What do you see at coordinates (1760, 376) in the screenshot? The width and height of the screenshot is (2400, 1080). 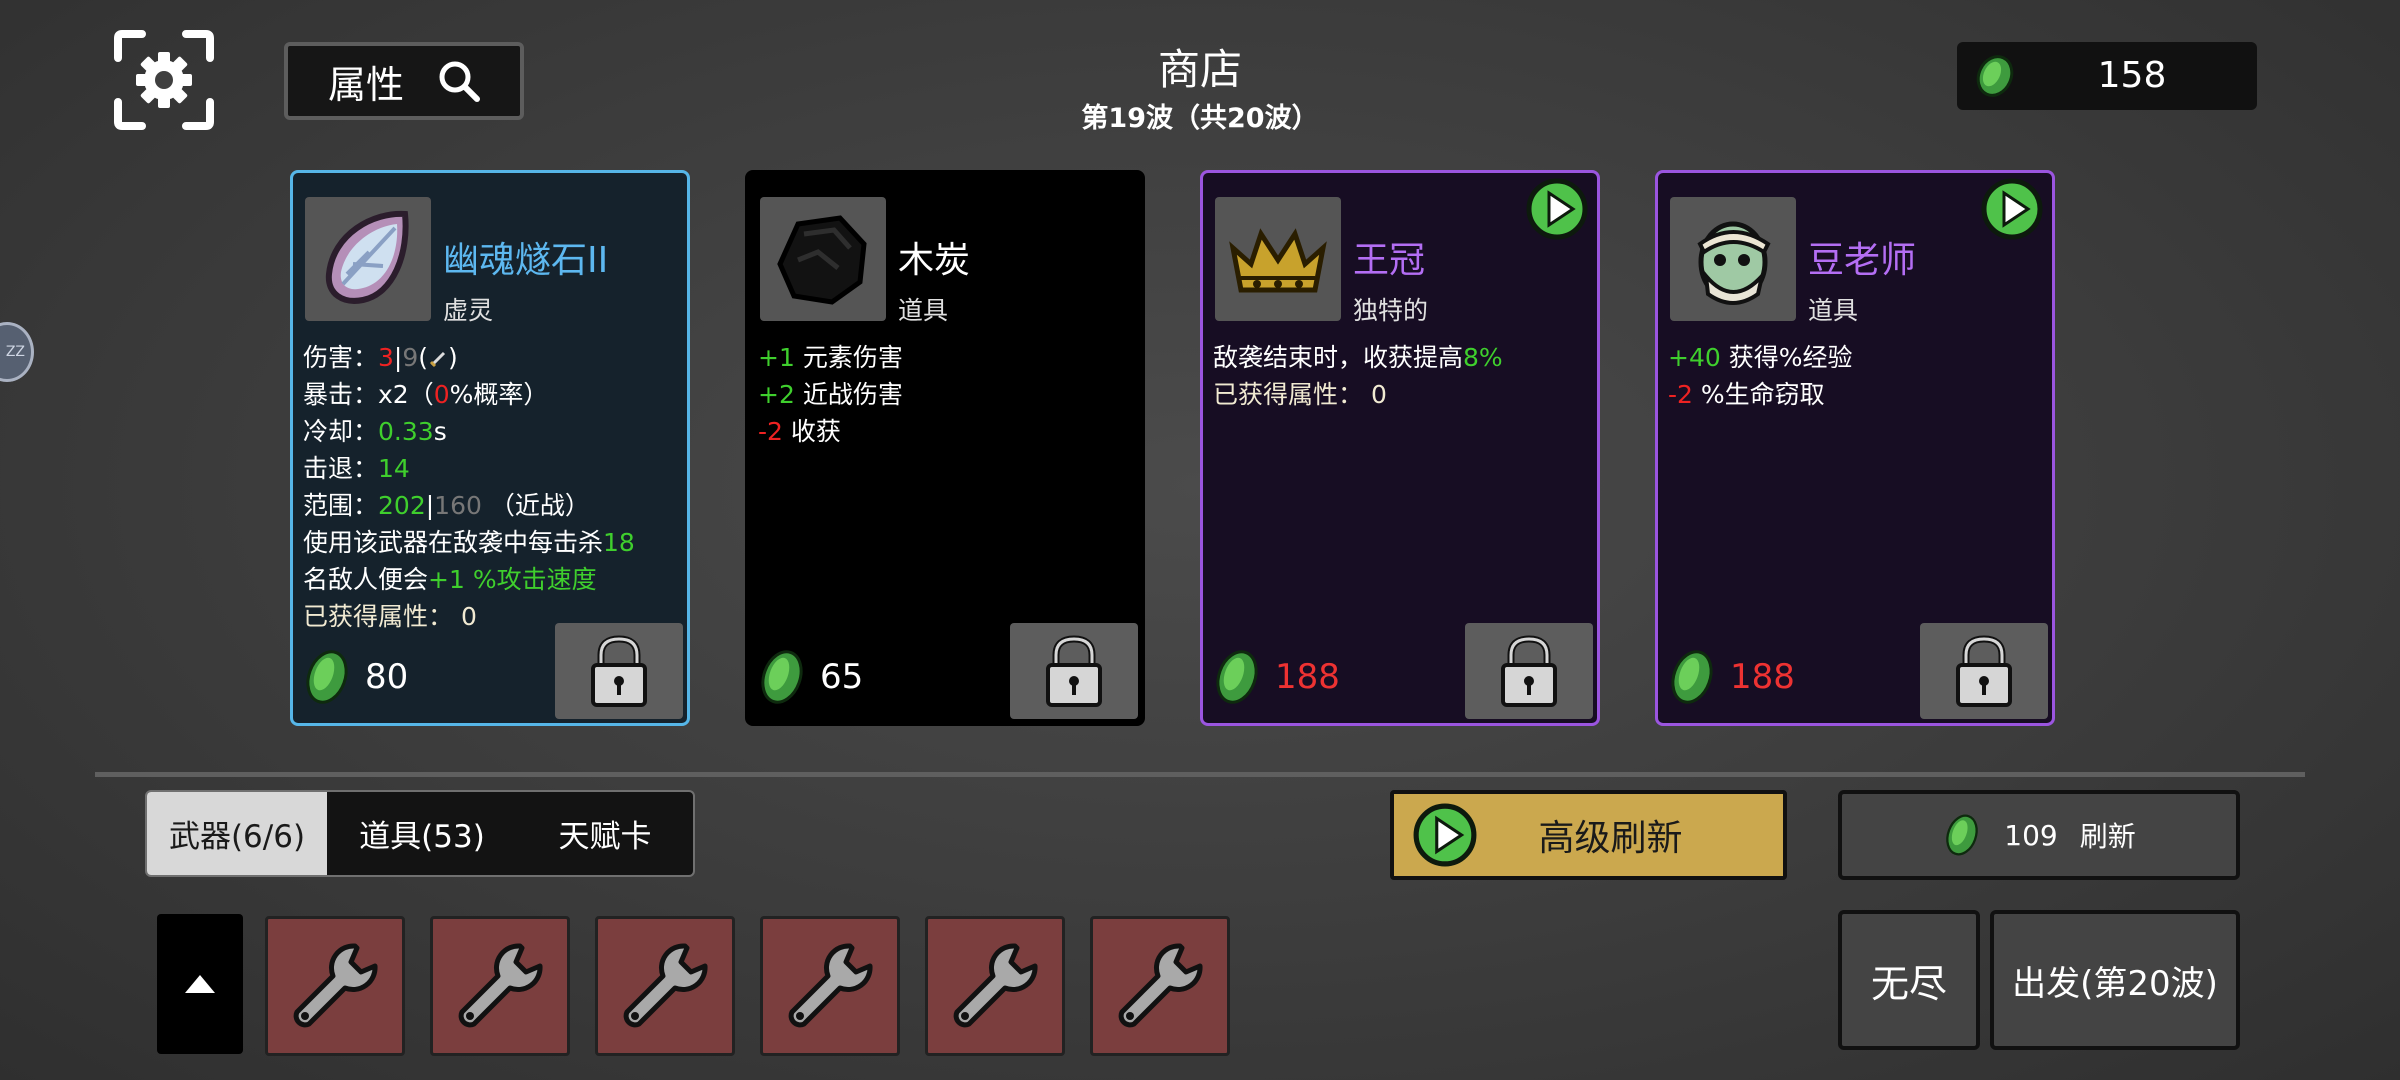 I see `item-stats: +40 获得%经验 -2 %生命窃取` at bounding box center [1760, 376].